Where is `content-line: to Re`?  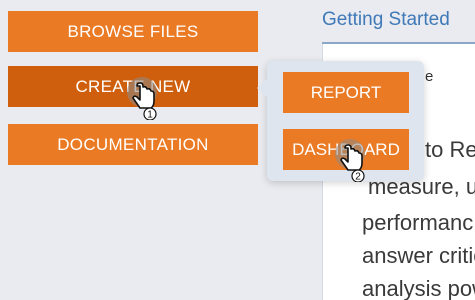
content-line: to Re is located at coordinates (450, 149).